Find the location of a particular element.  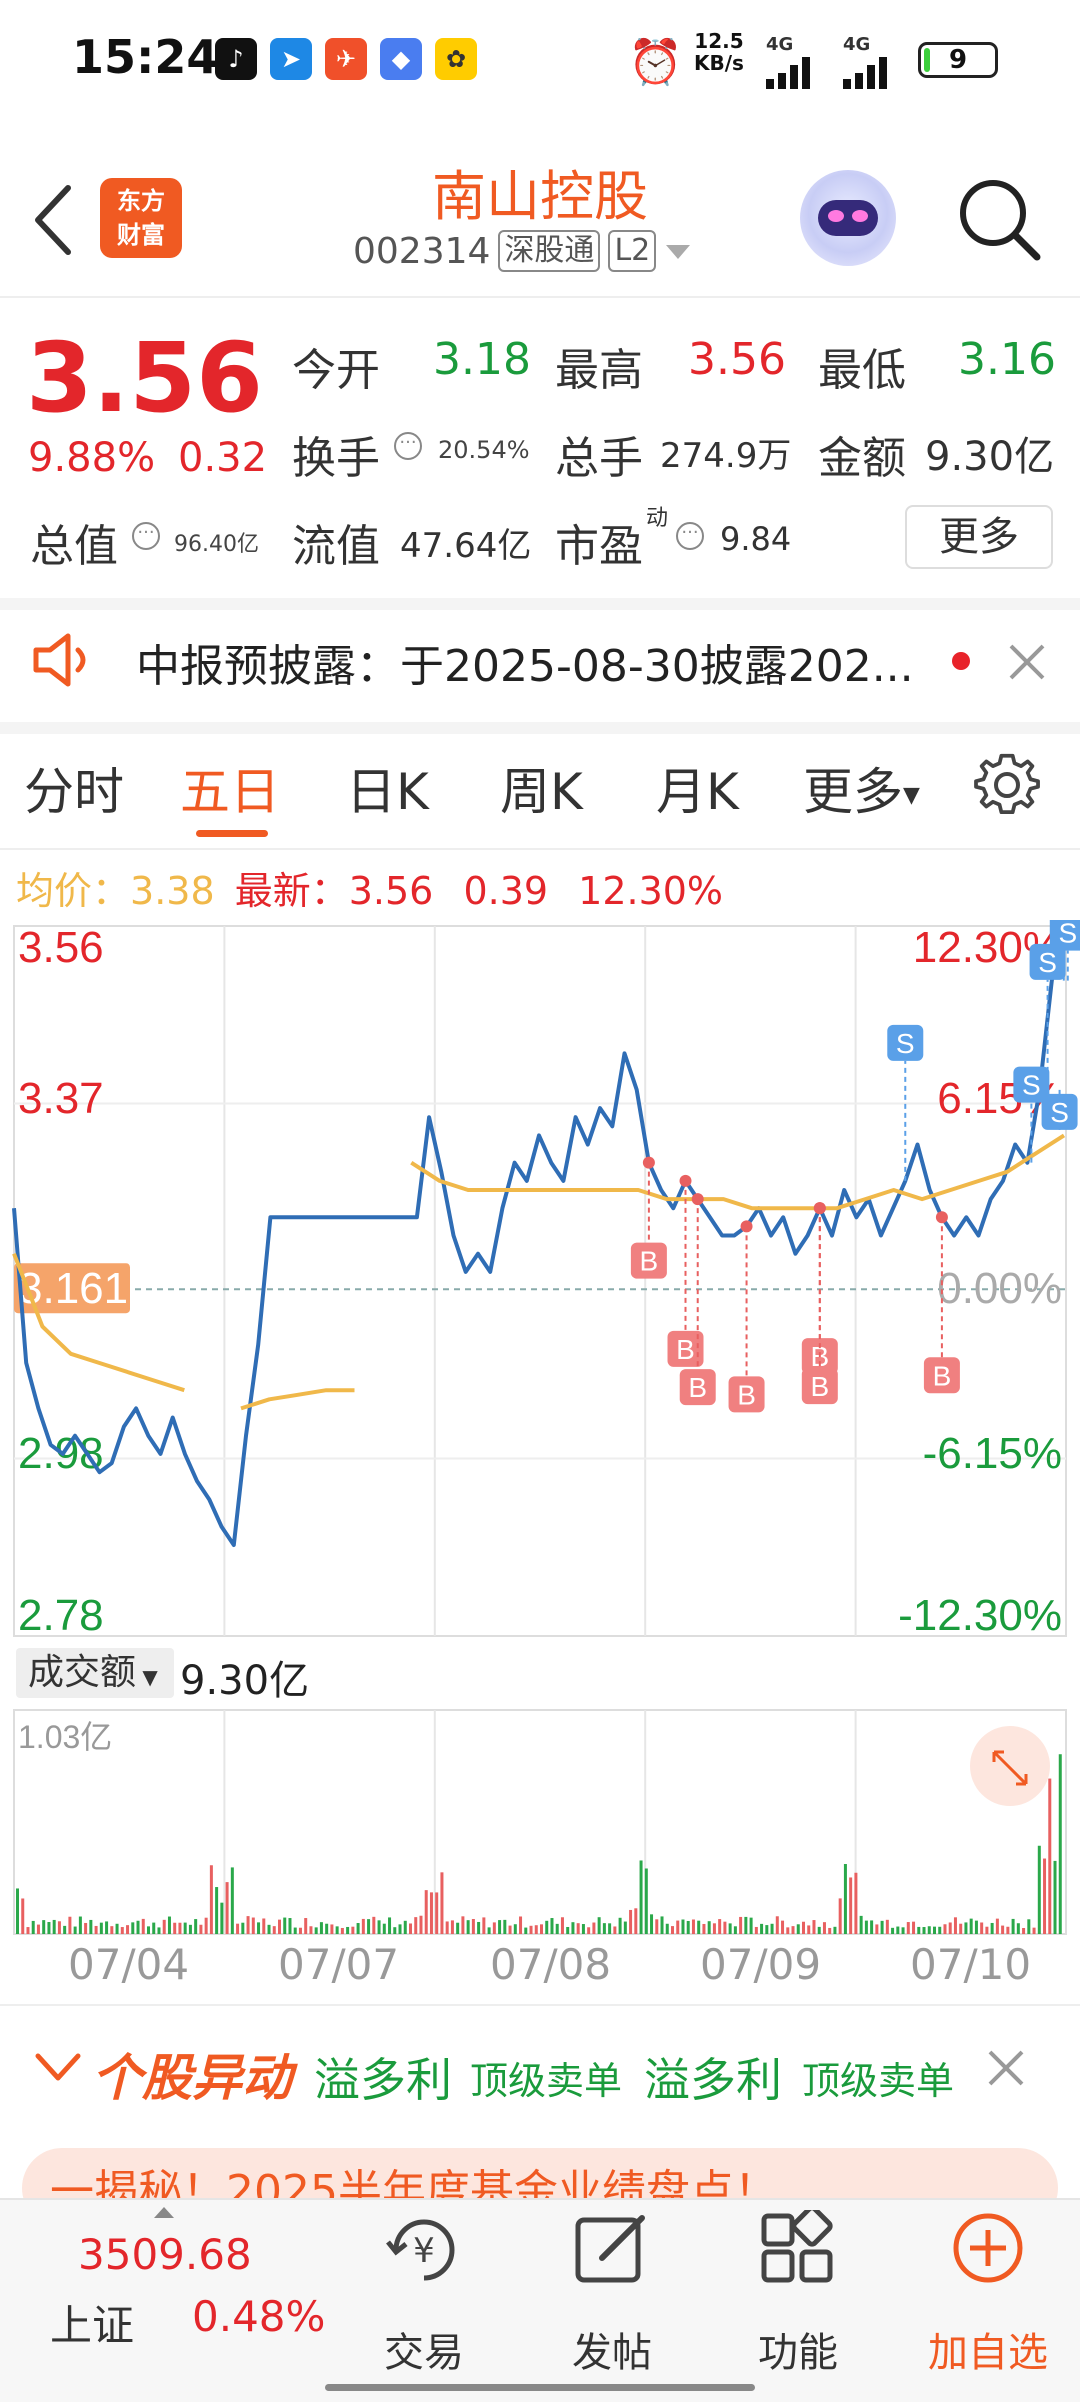

tab-intraday: 分时 is located at coordinates (74, 788).